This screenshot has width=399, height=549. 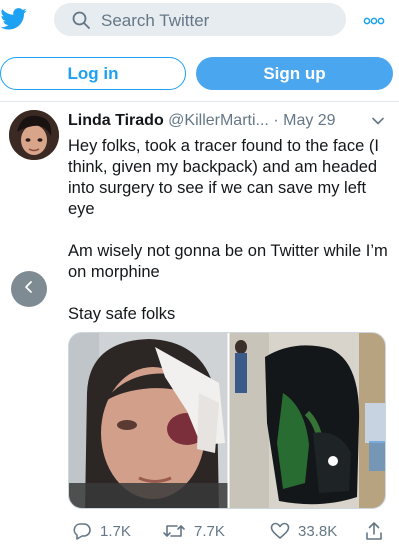 What do you see at coordinates (34, 135) in the screenshot?
I see `avatar` at bounding box center [34, 135].